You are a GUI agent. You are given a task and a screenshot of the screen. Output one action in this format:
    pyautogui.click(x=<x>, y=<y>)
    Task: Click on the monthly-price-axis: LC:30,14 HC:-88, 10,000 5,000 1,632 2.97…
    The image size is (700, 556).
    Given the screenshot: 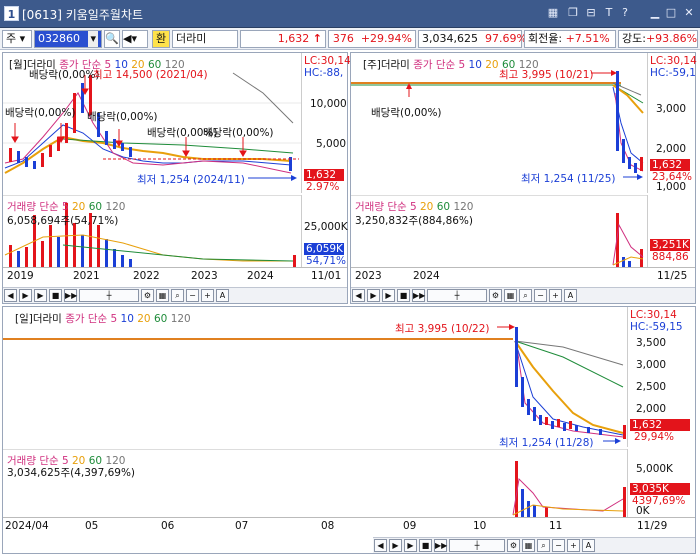 What is the action you would take?
    pyautogui.click(x=326, y=123)
    